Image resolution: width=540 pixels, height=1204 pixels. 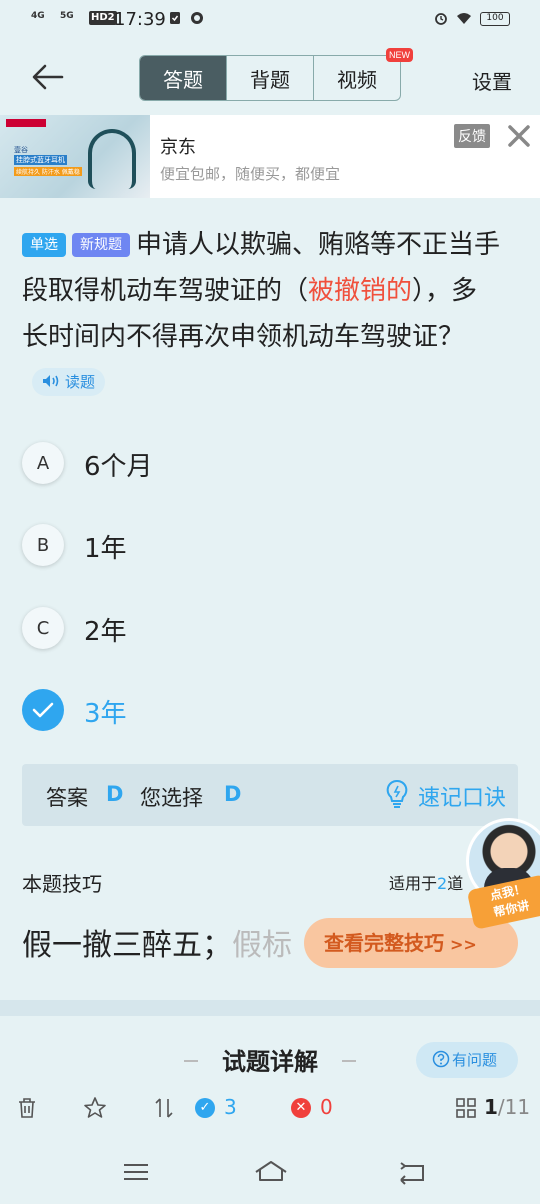 I want to click on tip-applies-count: 2, so click(x=442, y=883).